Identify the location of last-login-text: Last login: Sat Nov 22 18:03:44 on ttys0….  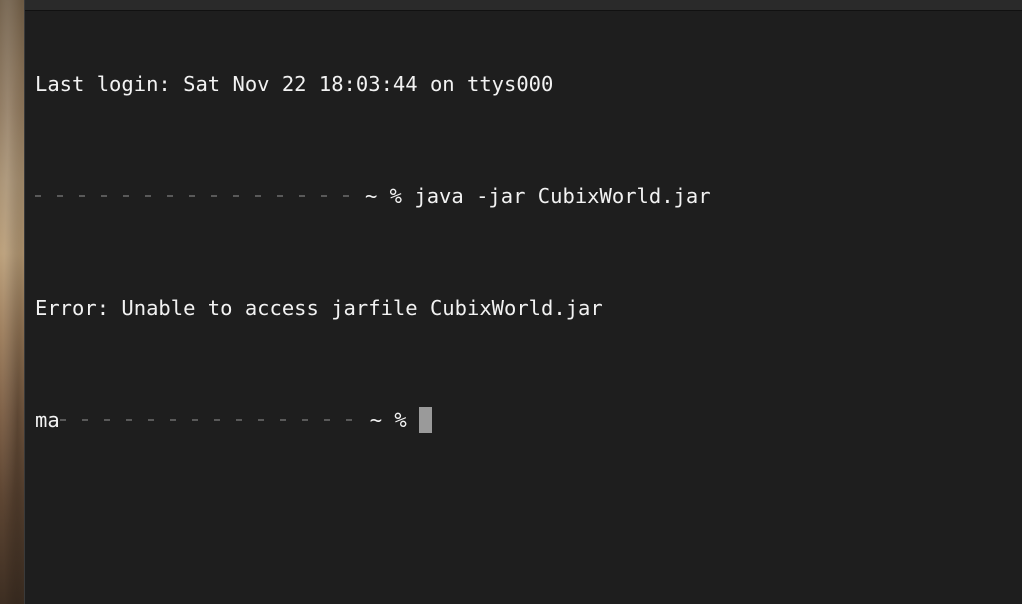
(294, 84).